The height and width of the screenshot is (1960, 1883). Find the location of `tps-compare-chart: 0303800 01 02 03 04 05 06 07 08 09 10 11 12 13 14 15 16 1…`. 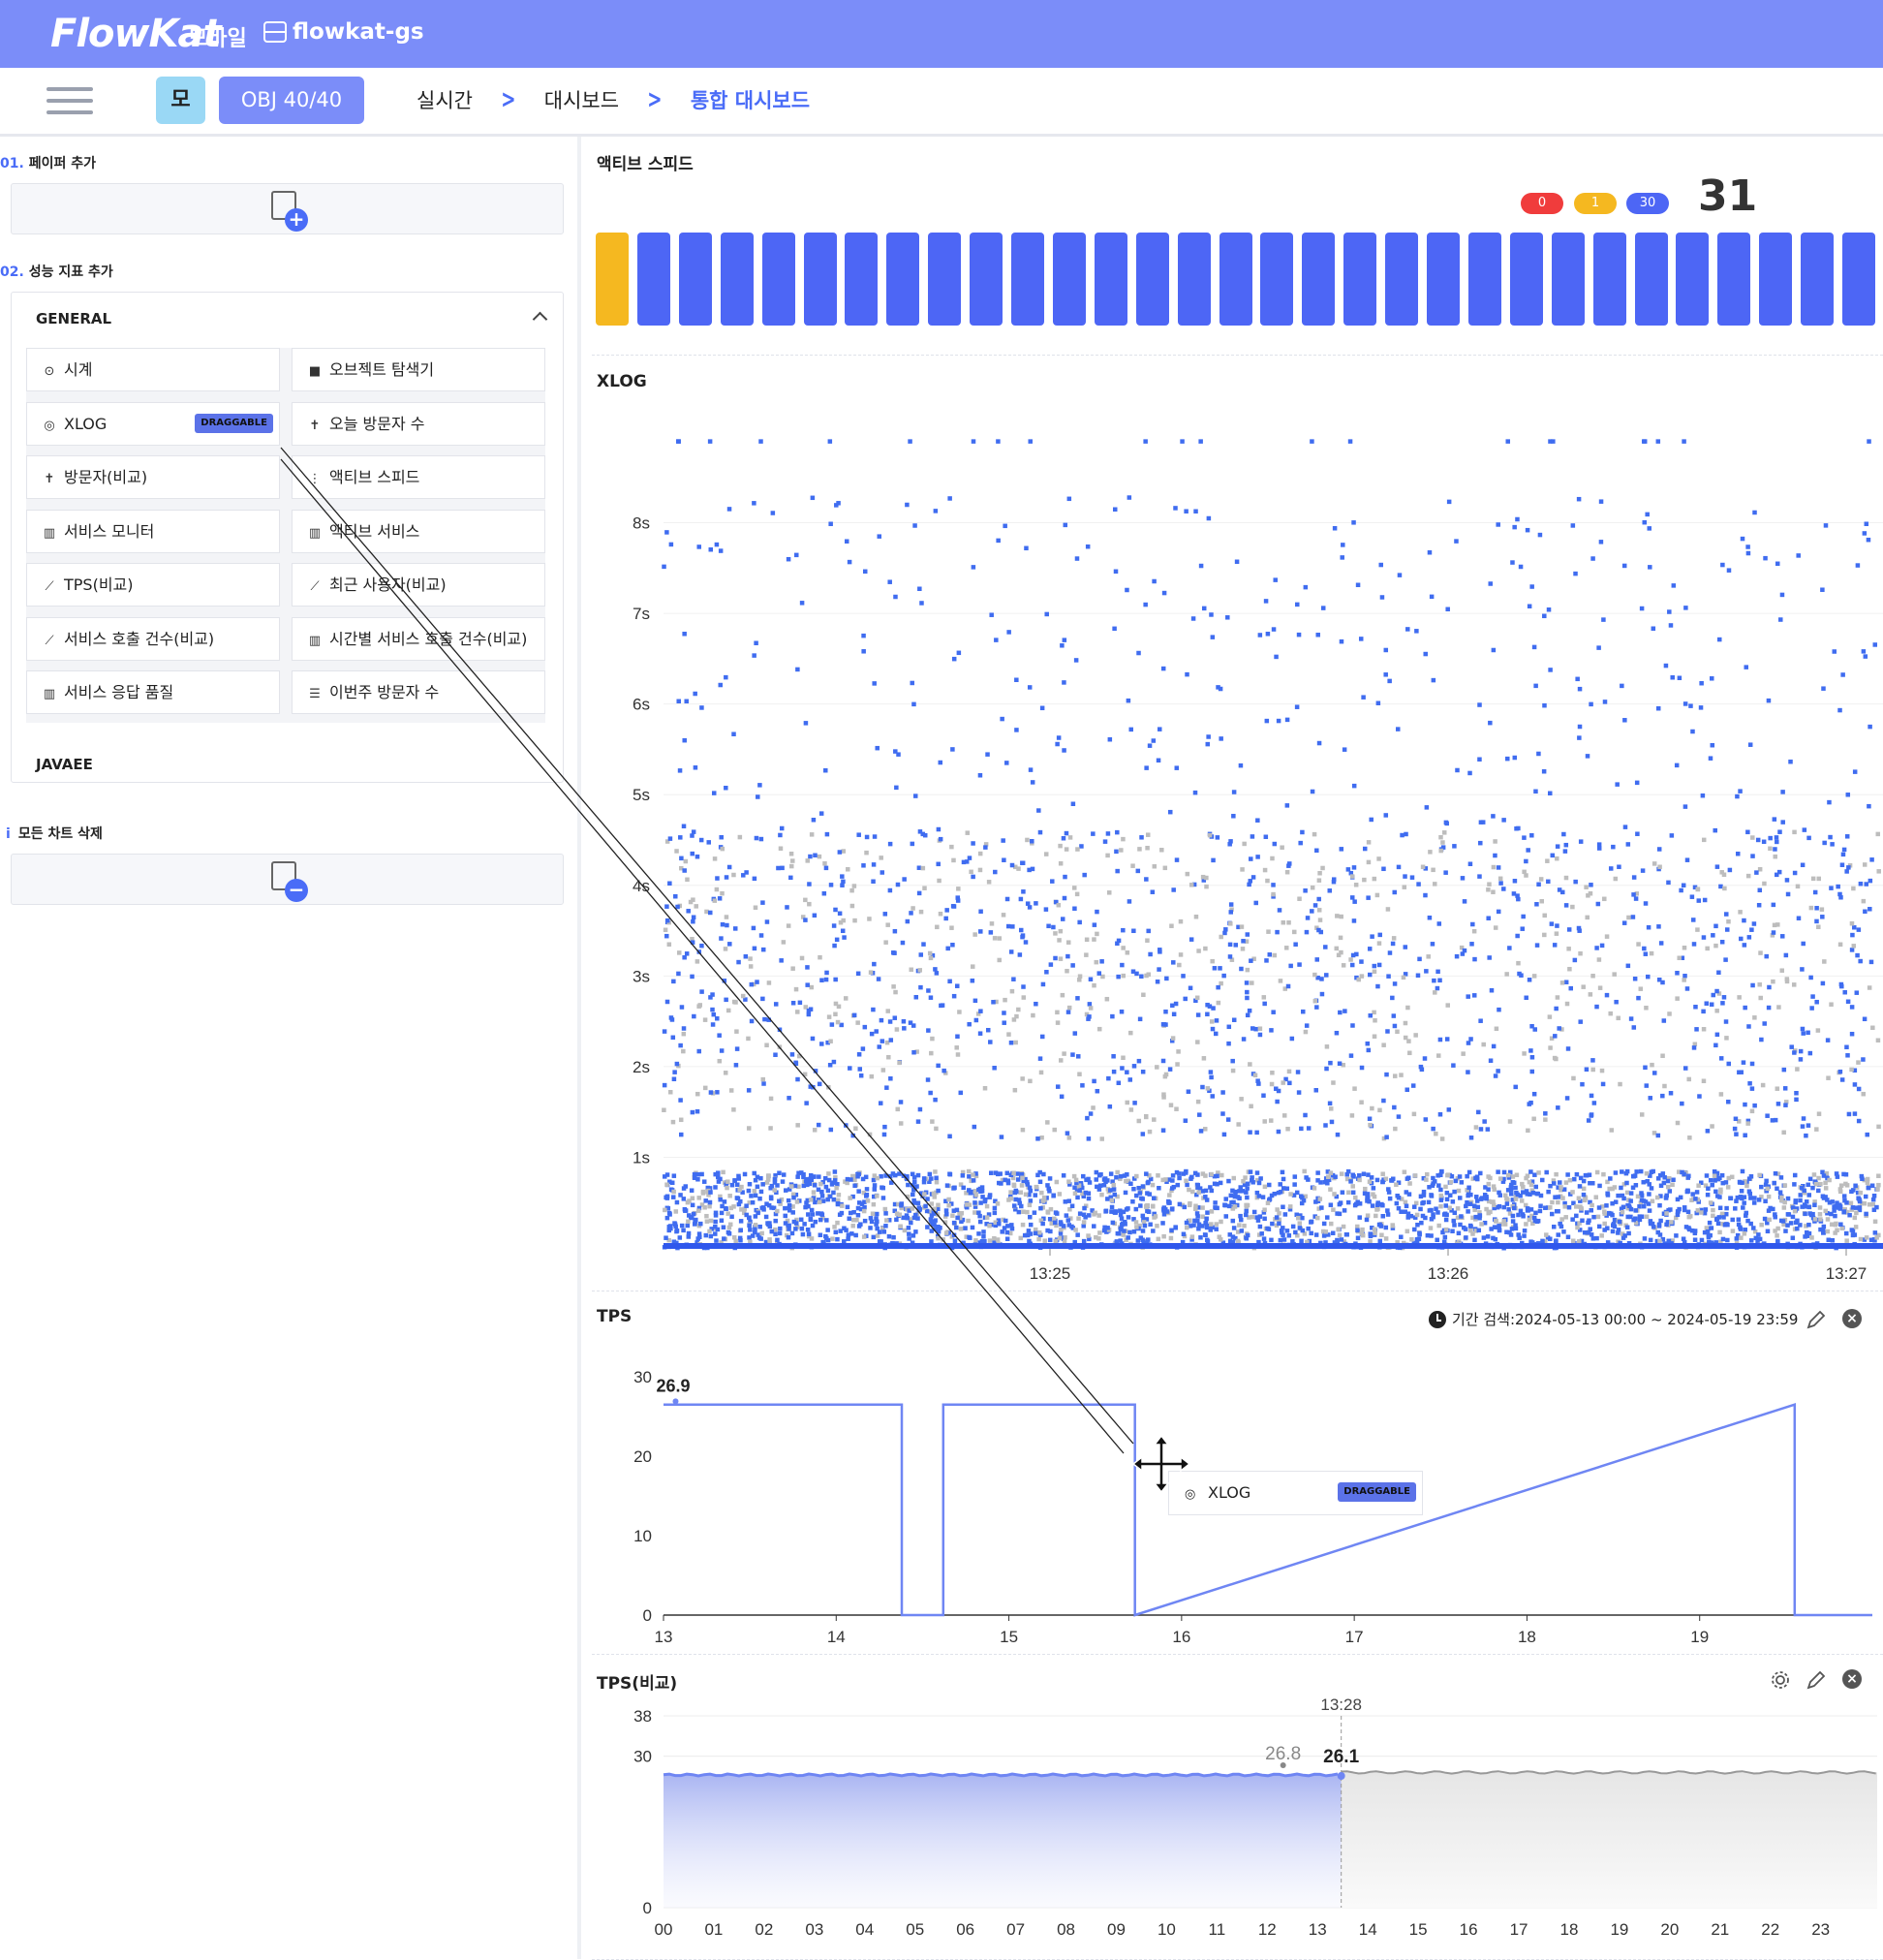

tps-compare-chart: 0303800 01 02 03 04 05 06 07 08 09 10 11 12 13 14 15 16 1… is located at coordinates (1237, 1807).